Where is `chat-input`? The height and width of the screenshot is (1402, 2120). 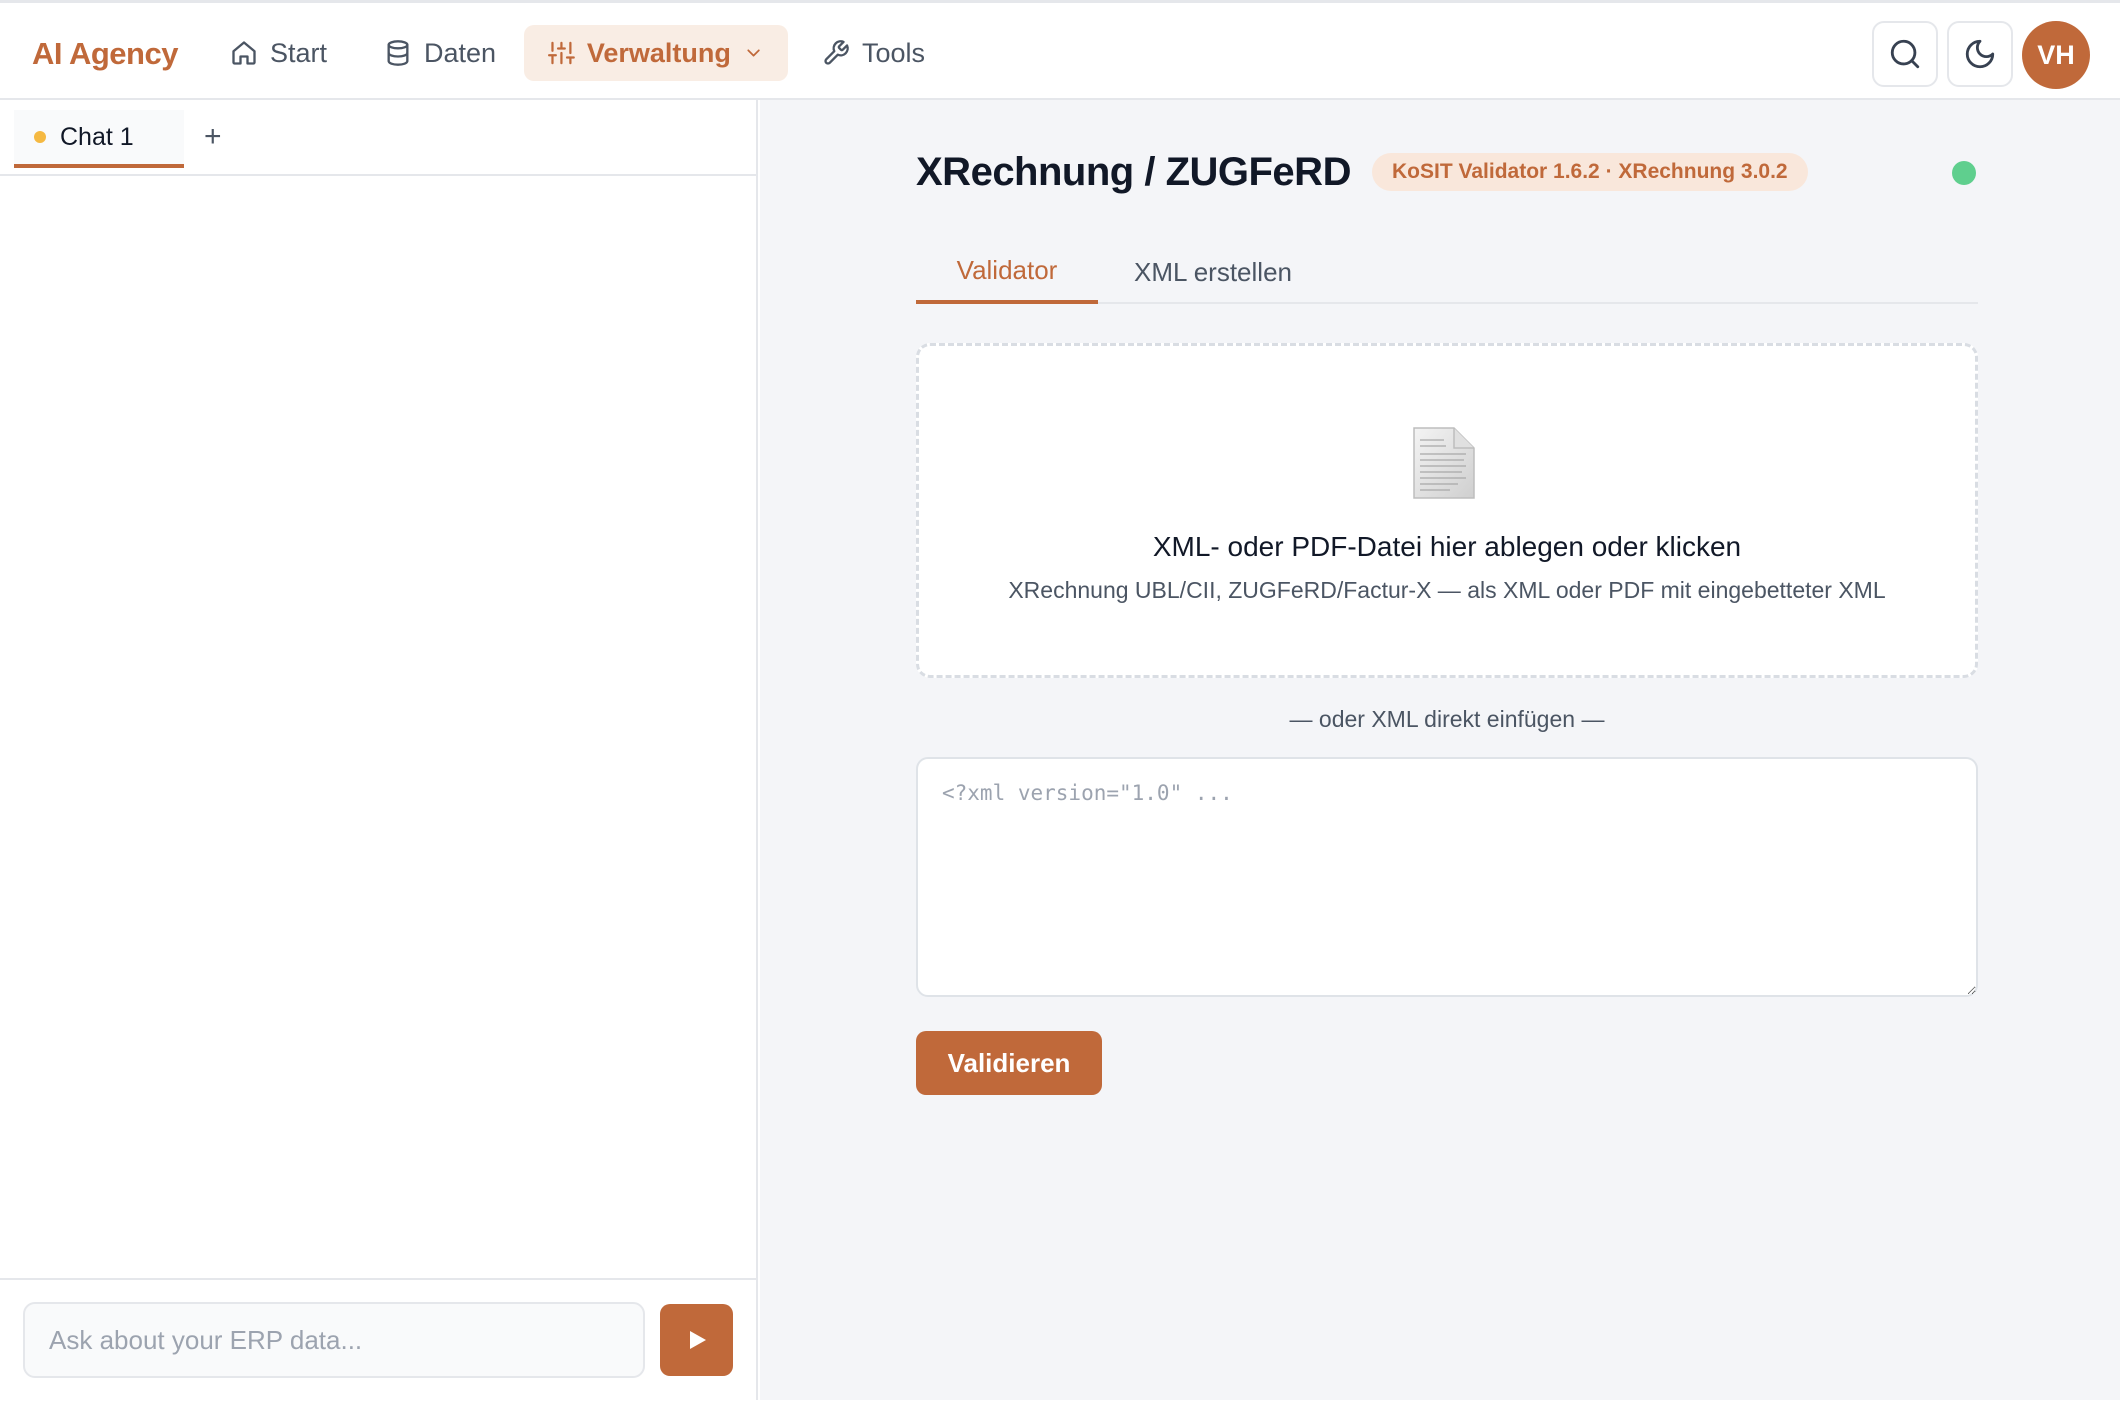
chat-input is located at coordinates (334, 1340).